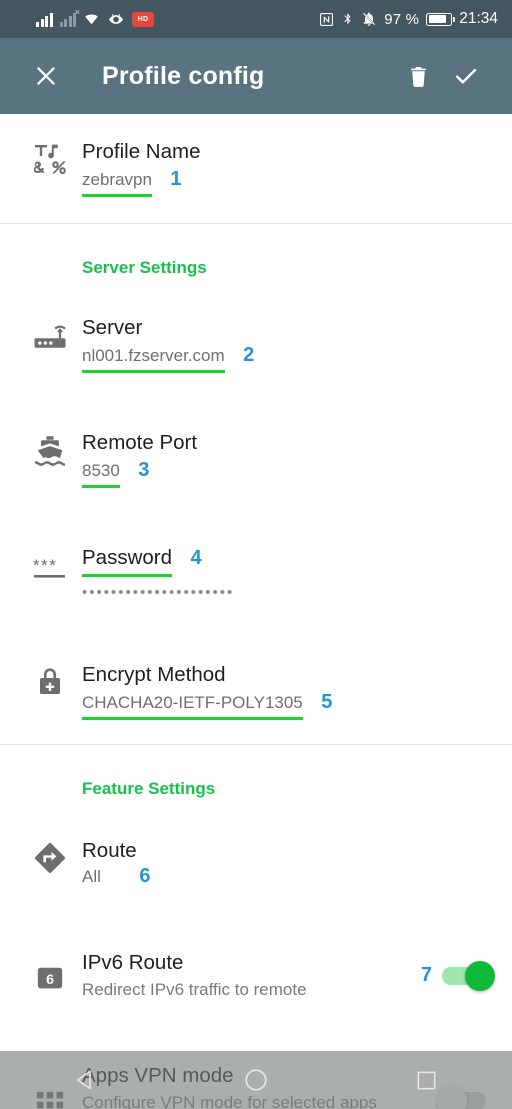 The image size is (512, 1109). Describe the element at coordinates (50, 448) in the screenshot. I see `boat-icon` at that location.